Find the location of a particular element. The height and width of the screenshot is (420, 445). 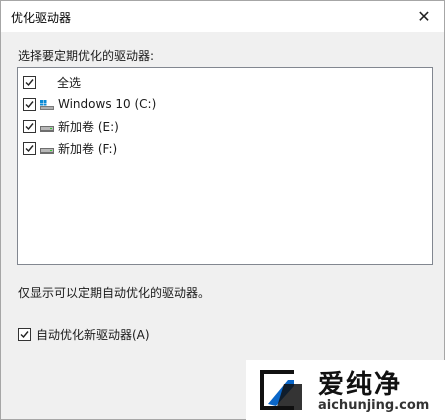

watermark: 爱纯净 aichunjing.com is located at coordinates (345, 390).